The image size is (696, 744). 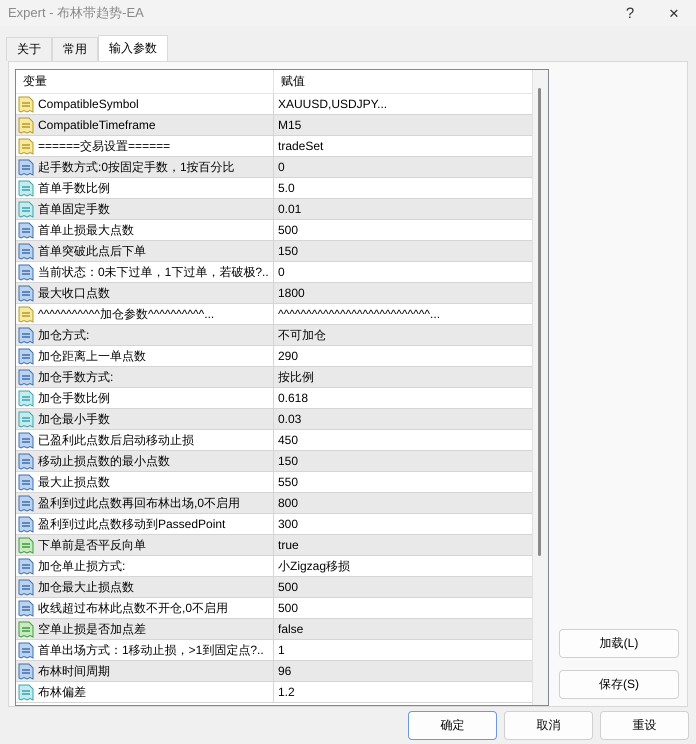 What do you see at coordinates (133, 48) in the screenshot?
I see `tab: 输入参数` at bounding box center [133, 48].